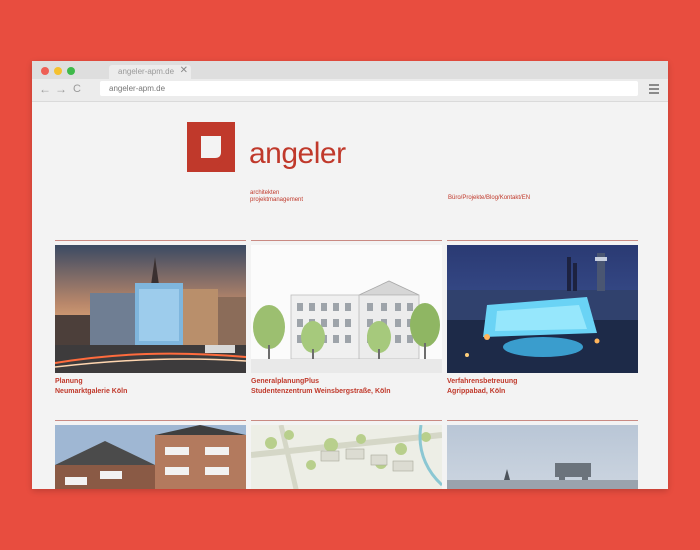 The height and width of the screenshot is (550, 700). What do you see at coordinates (71, 71) in the screenshot?
I see `maximize-window-button` at bounding box center [71, 71].